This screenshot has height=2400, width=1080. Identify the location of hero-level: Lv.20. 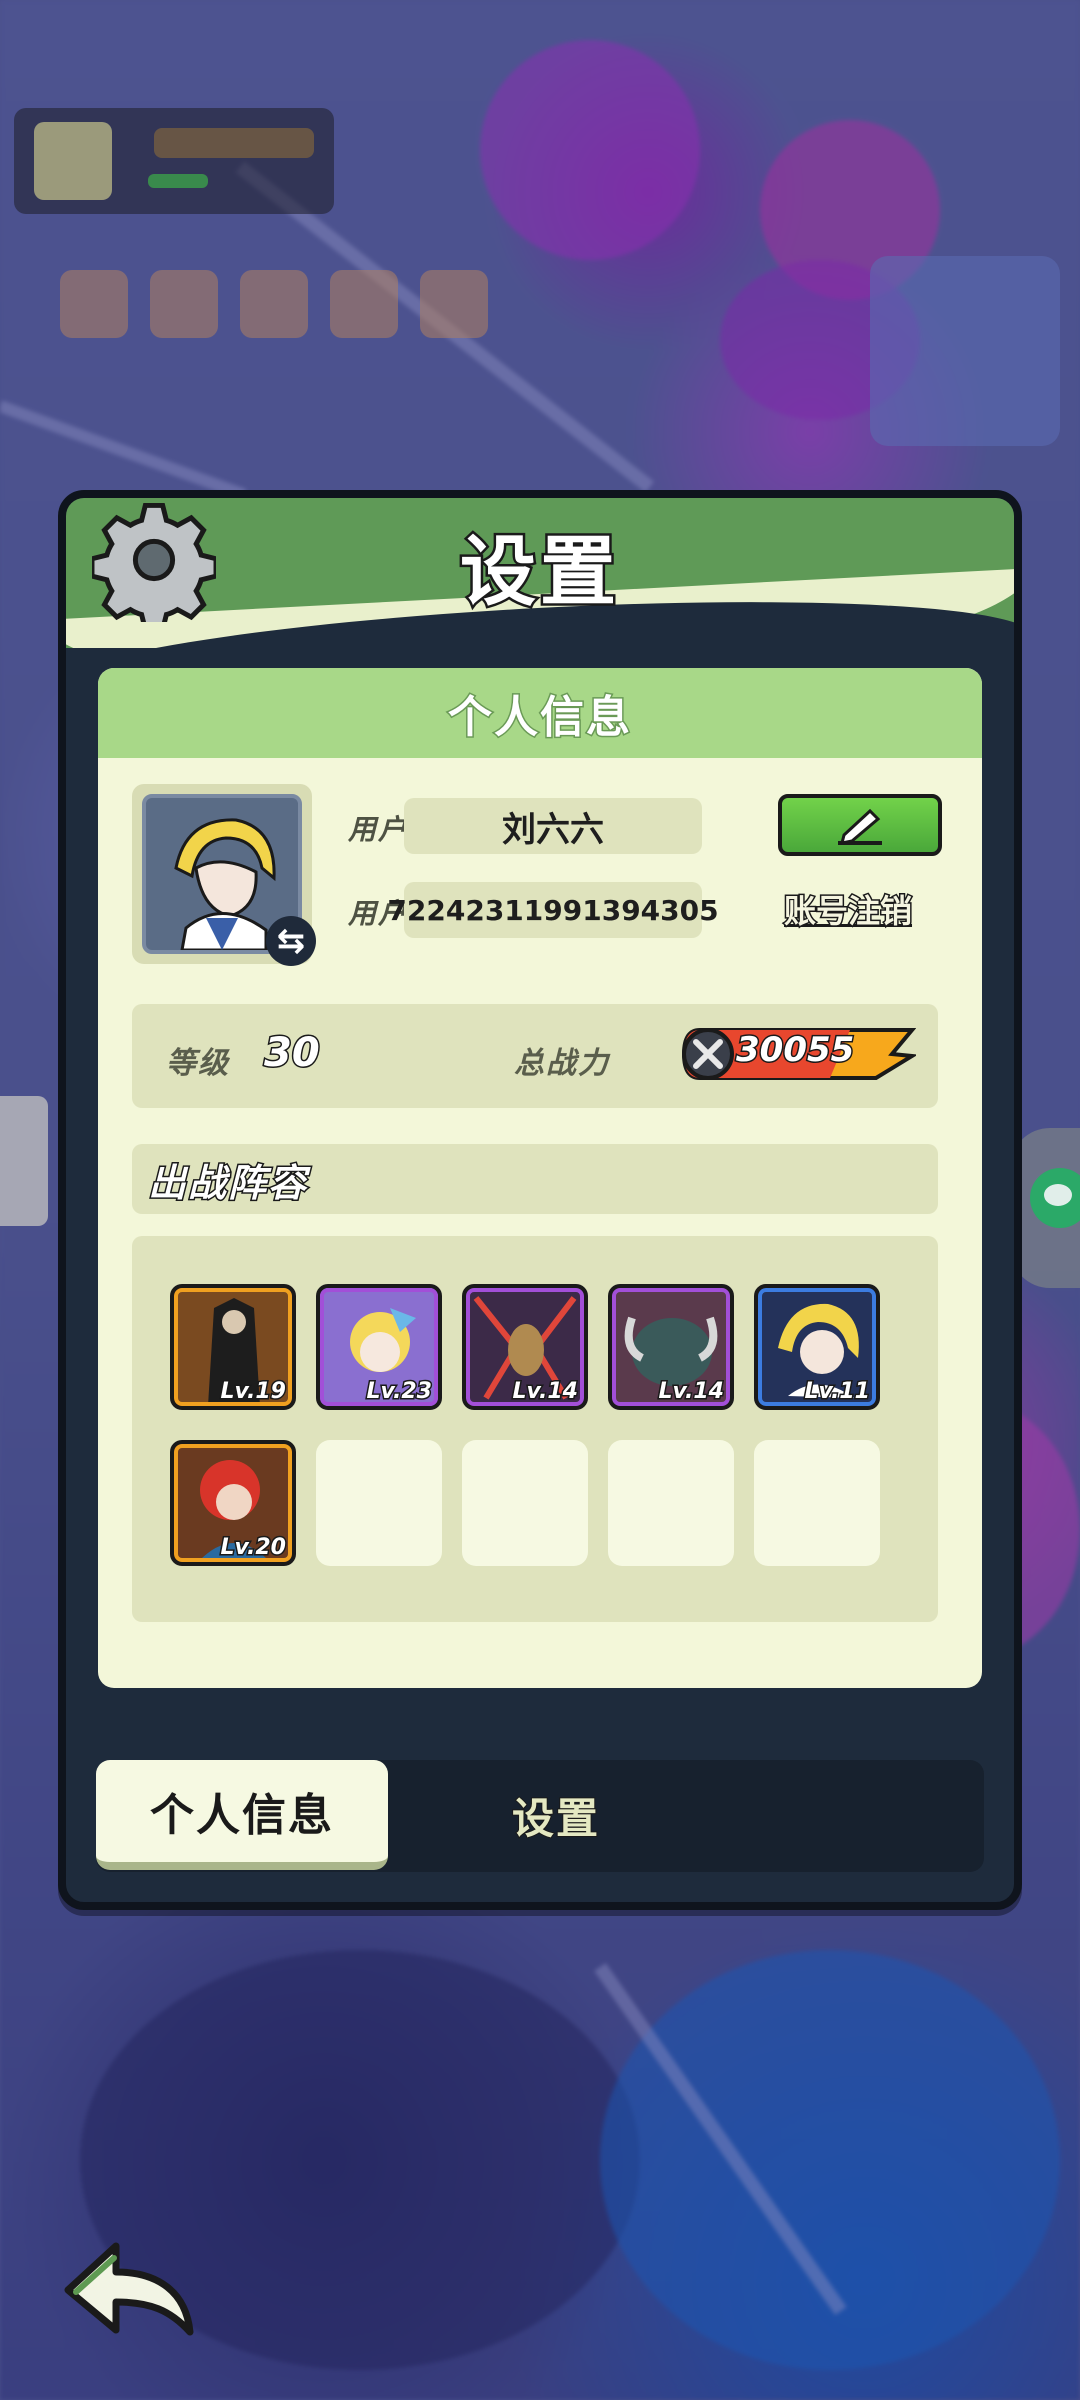
(253, 1548).